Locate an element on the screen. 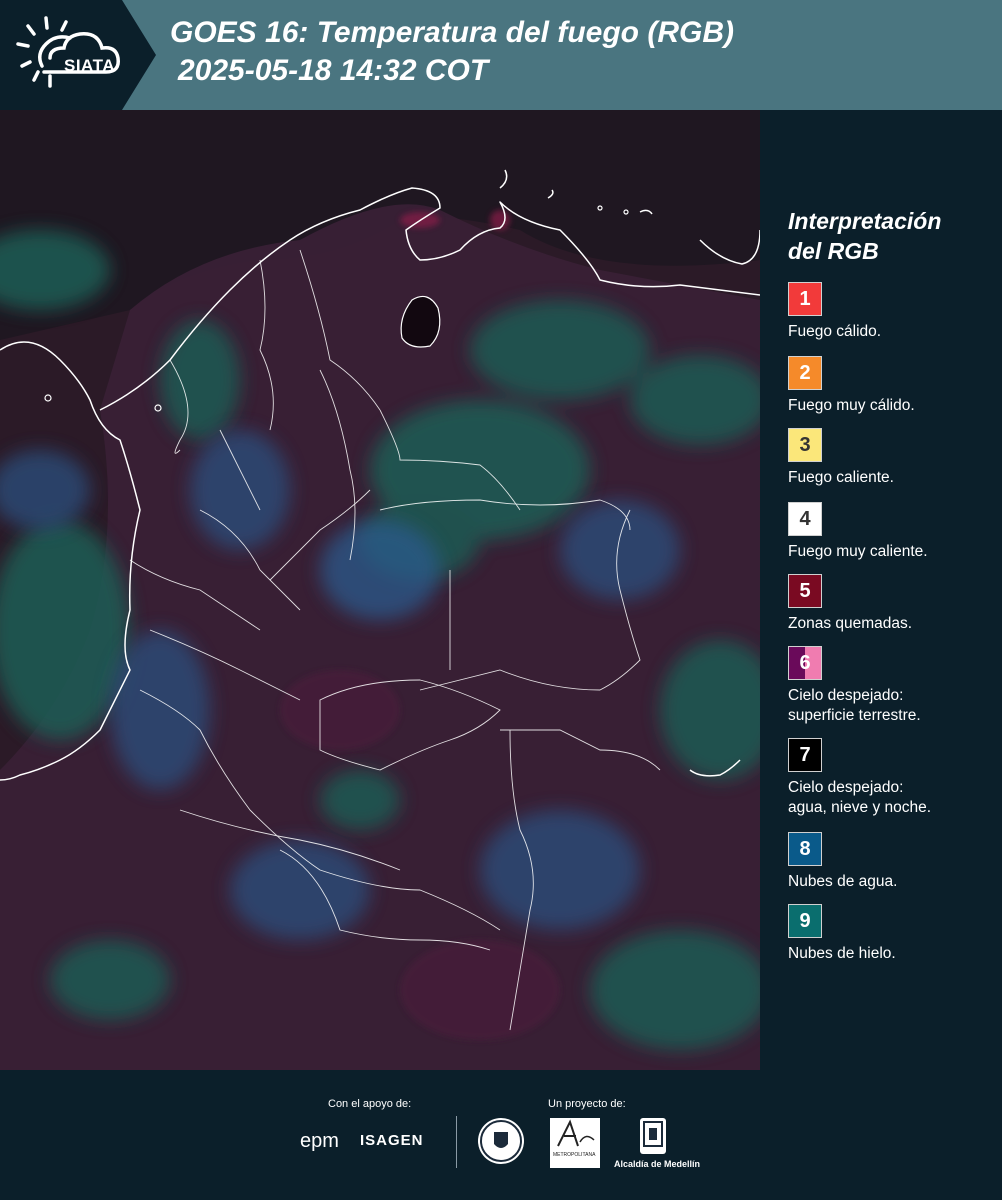 The width and height of the screenshot is (1002, 1200). legend-item-3: 3 Fuego caliente. is located at coordinates (888, 458).